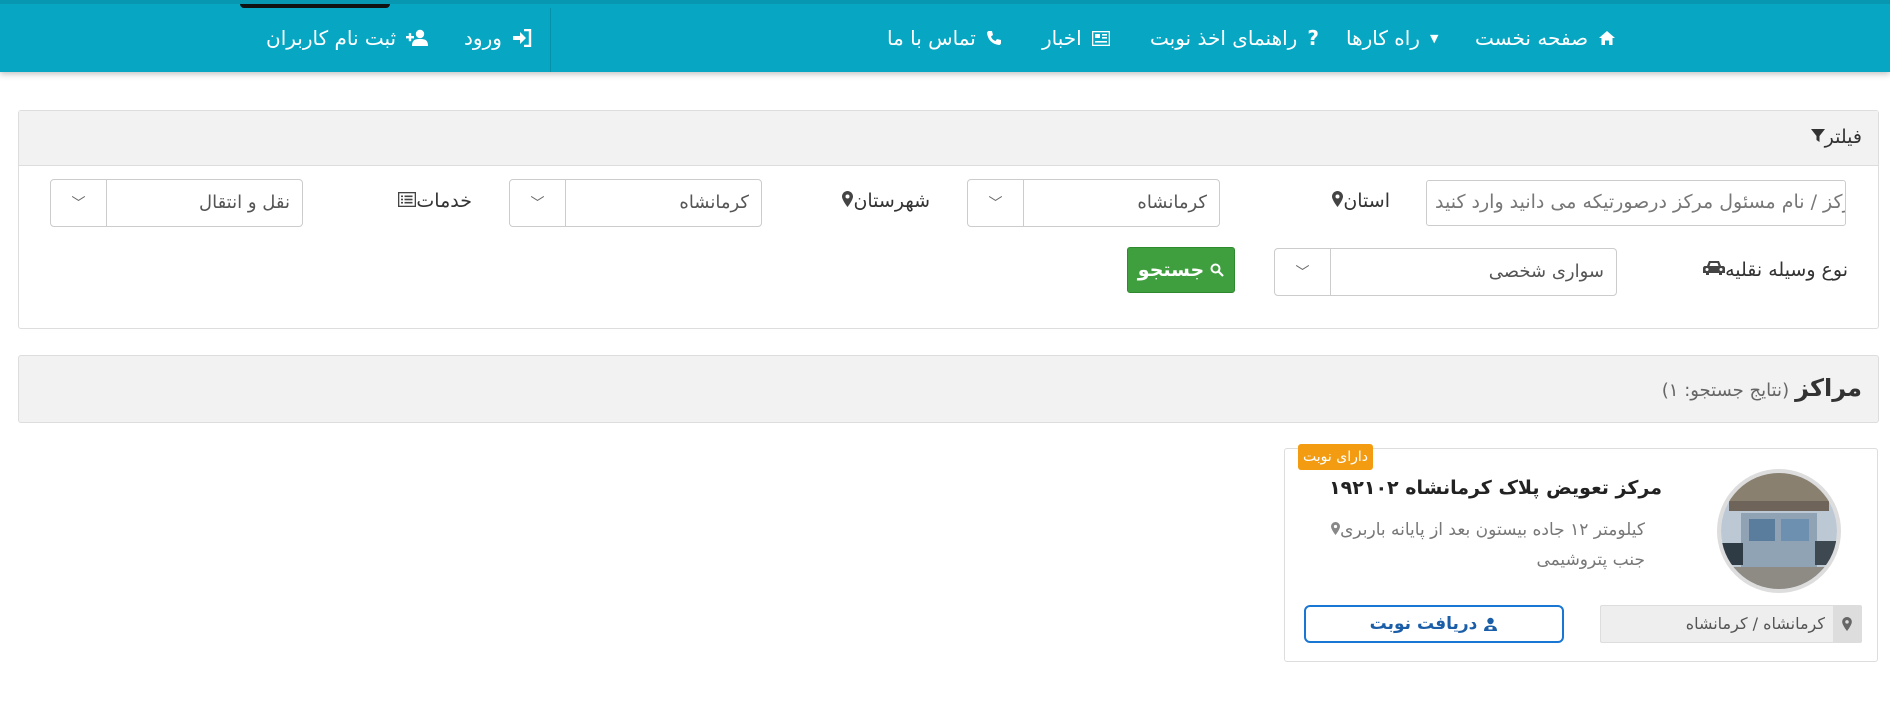 This screenshot has width=1890, height=711. I want to click on results-count: (نتایج جستجو: ۱), so click(1725, 390).